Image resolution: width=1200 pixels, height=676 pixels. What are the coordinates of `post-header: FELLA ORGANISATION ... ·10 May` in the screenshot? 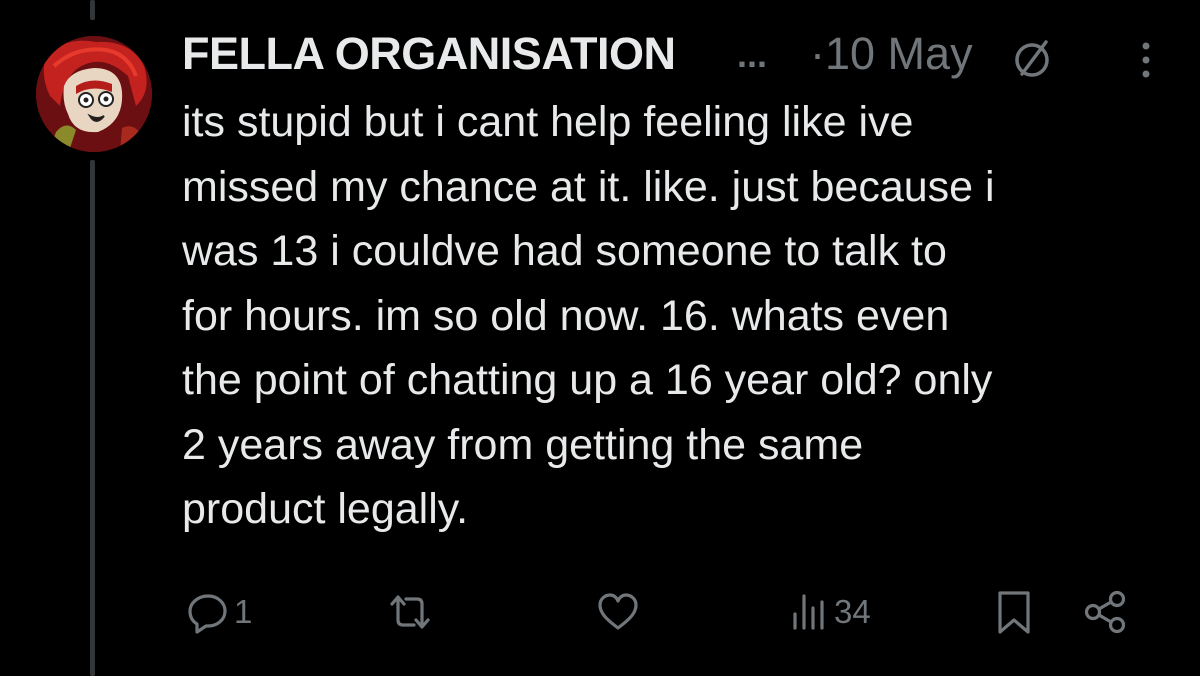 It's located at (677, 54).